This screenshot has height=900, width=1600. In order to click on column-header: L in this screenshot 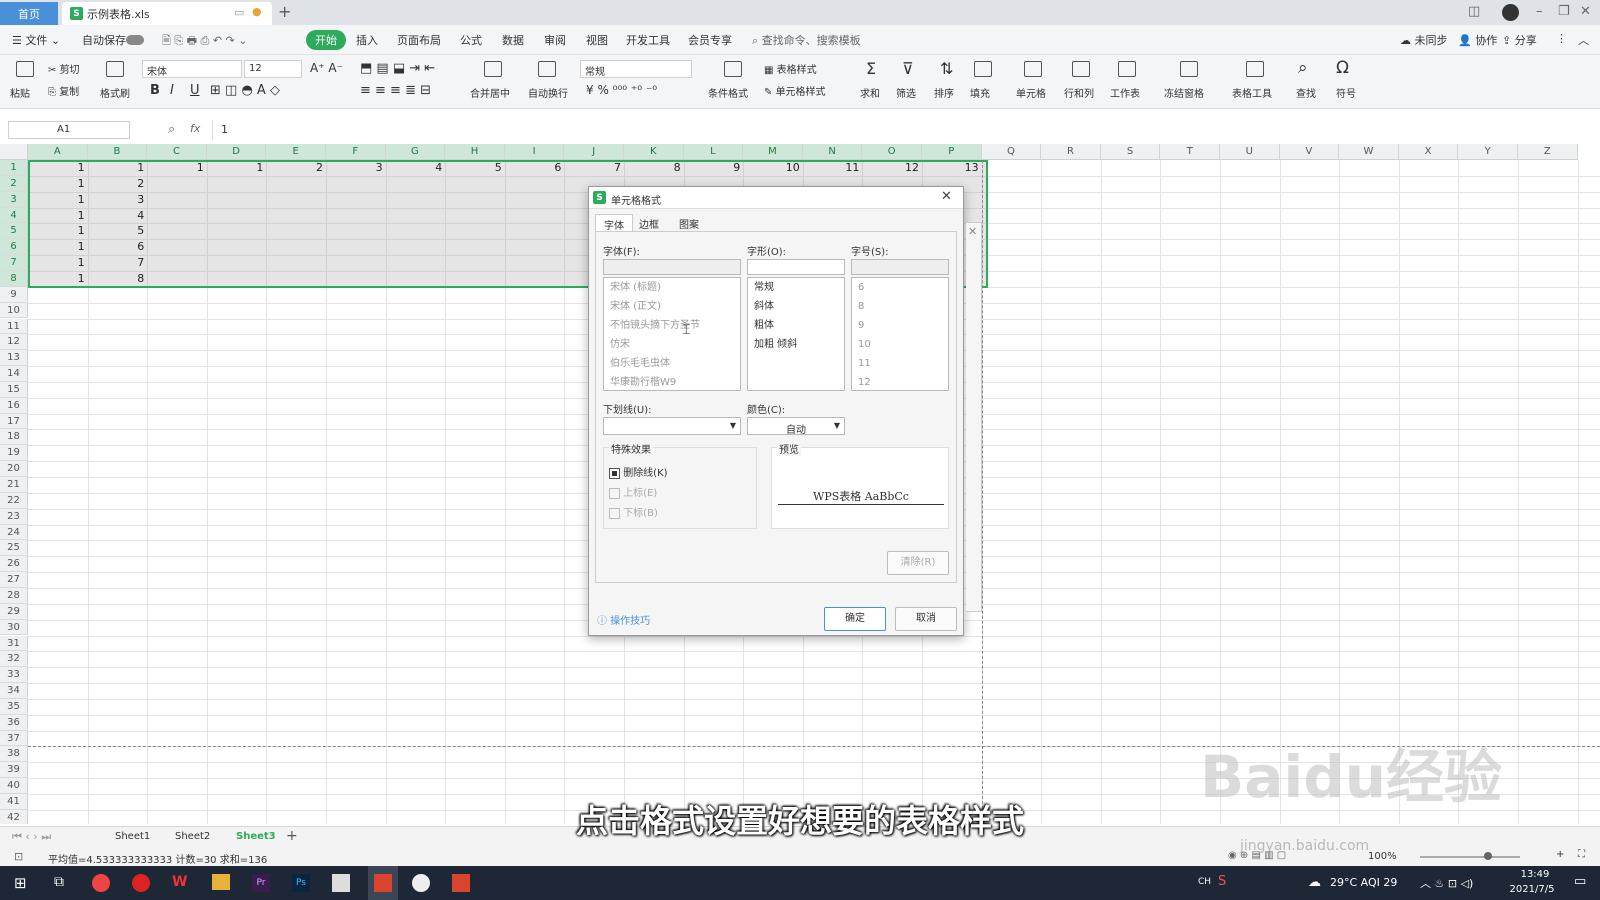, I will do `click(713, 152)`.